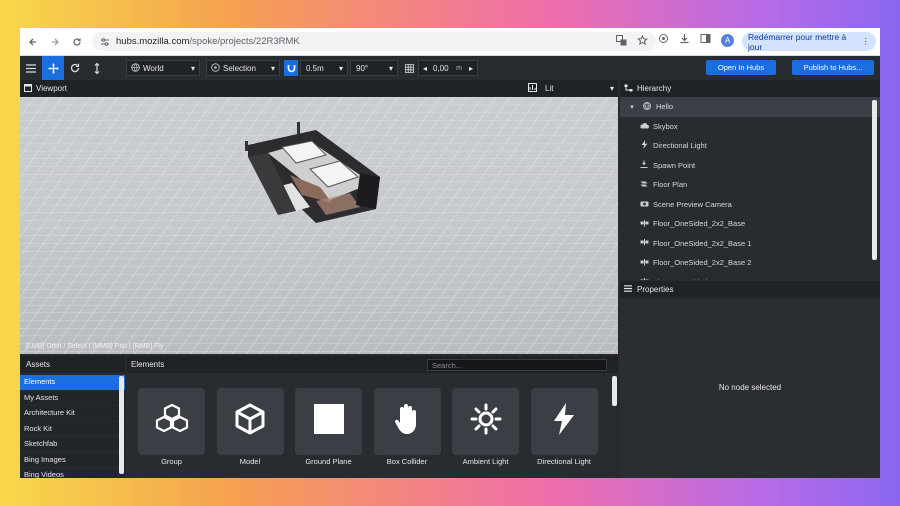 This screenshot has height=506, width=900. What do you see at coordinates (699, 224) in the screenshot?
I see `hierarchy-item-label: Floor_OneSided_2x2_Base` at bounding box center [699, 224].